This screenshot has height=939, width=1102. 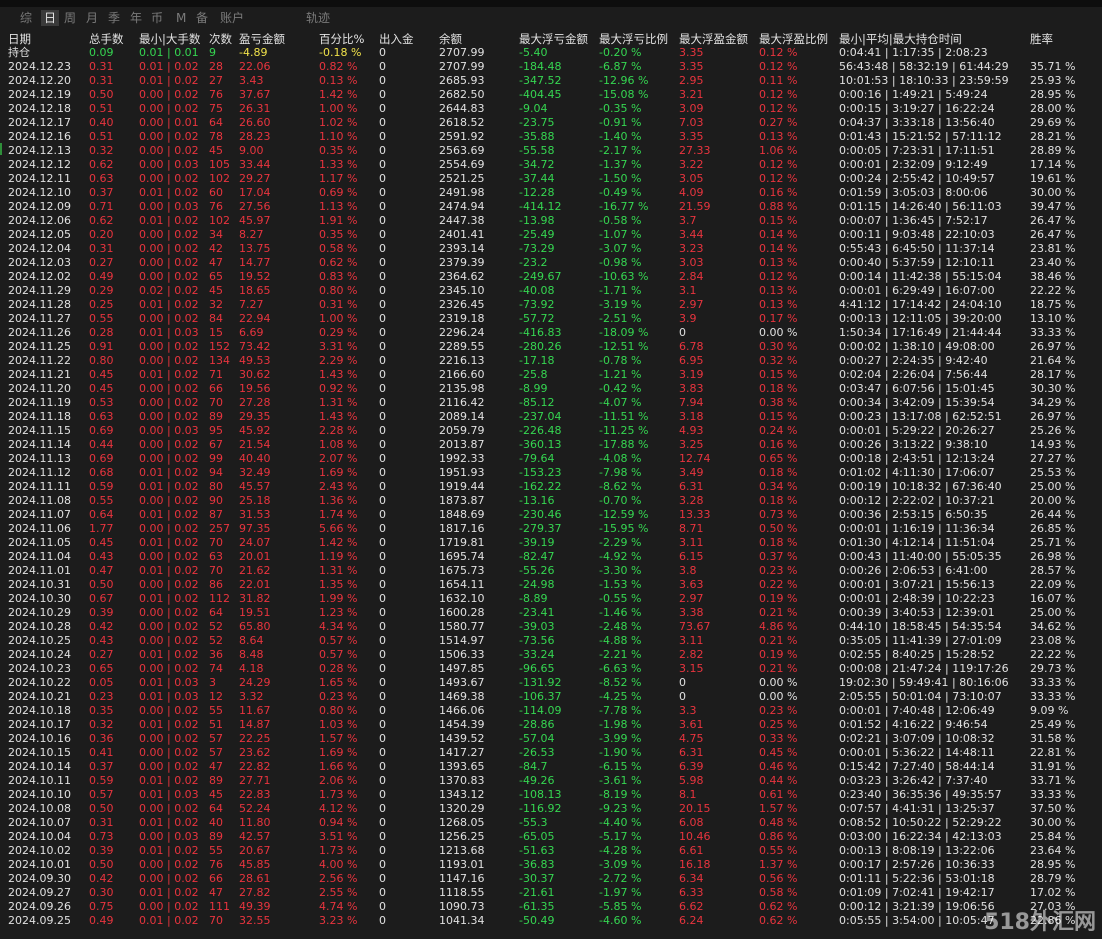 I want to click on header-min-max-lots: 最小|大手数, so click(x=169, y=39).